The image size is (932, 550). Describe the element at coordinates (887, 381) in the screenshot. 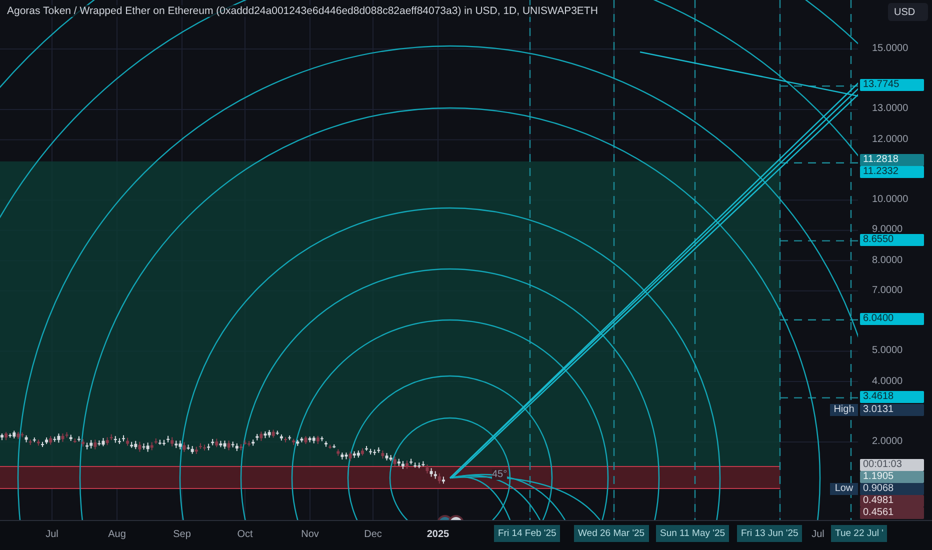

I see `price-tick: 4.0000` at that location.